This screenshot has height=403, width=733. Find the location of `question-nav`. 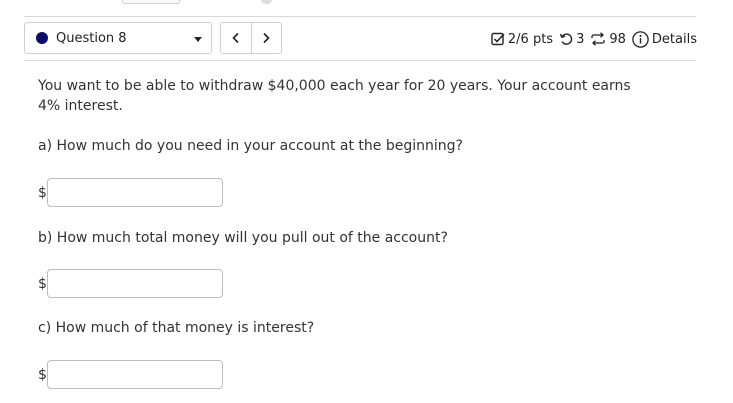

question-nav is located at coordinates (251, 38).